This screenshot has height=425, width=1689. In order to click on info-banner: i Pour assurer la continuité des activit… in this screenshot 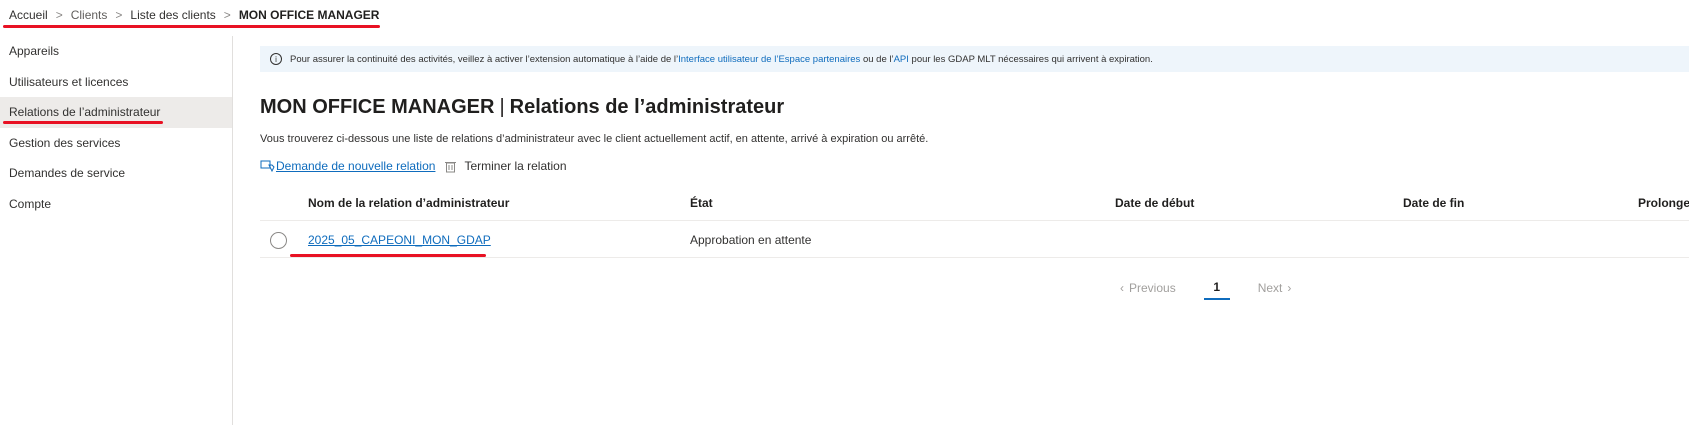, I will do `click(974, 59)`.